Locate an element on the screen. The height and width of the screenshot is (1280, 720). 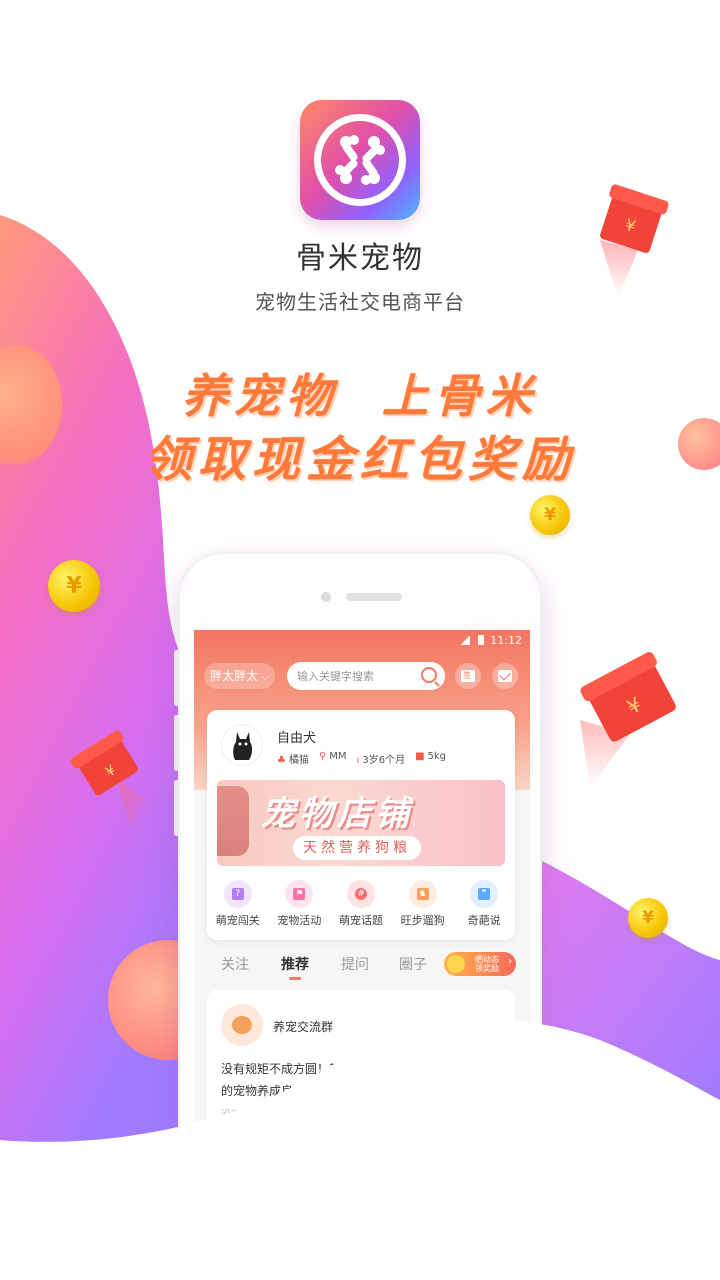
avatar is located at coordinates (242, 745).